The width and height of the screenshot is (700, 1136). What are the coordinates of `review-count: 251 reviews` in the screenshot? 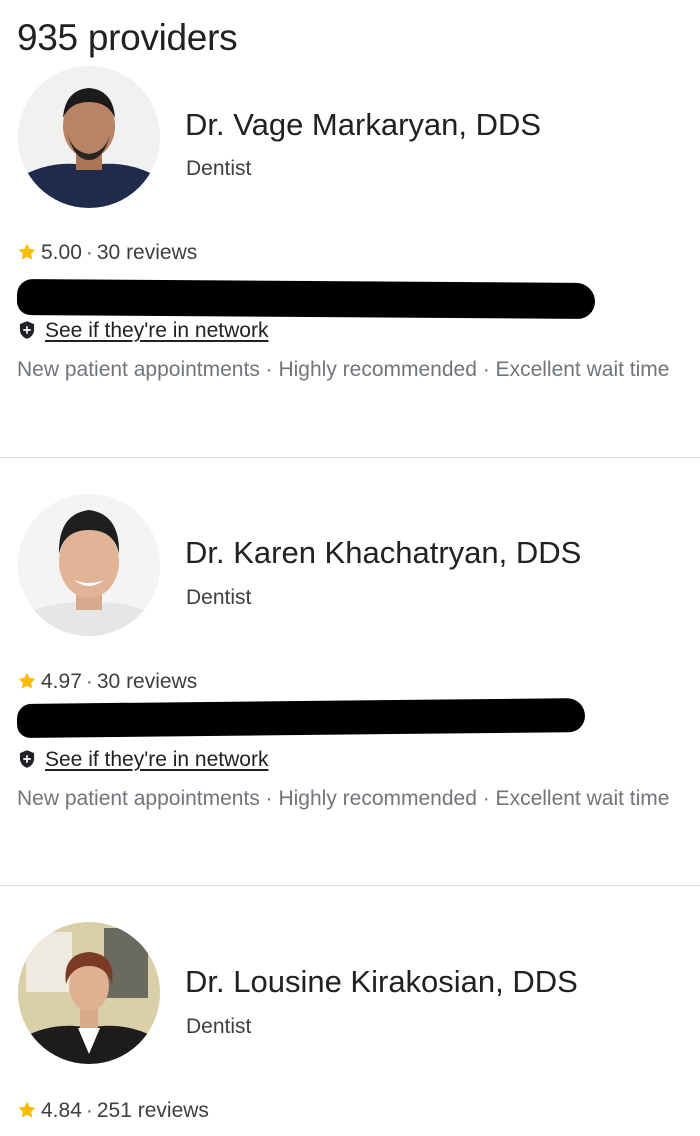 It's located at (153, 1110).